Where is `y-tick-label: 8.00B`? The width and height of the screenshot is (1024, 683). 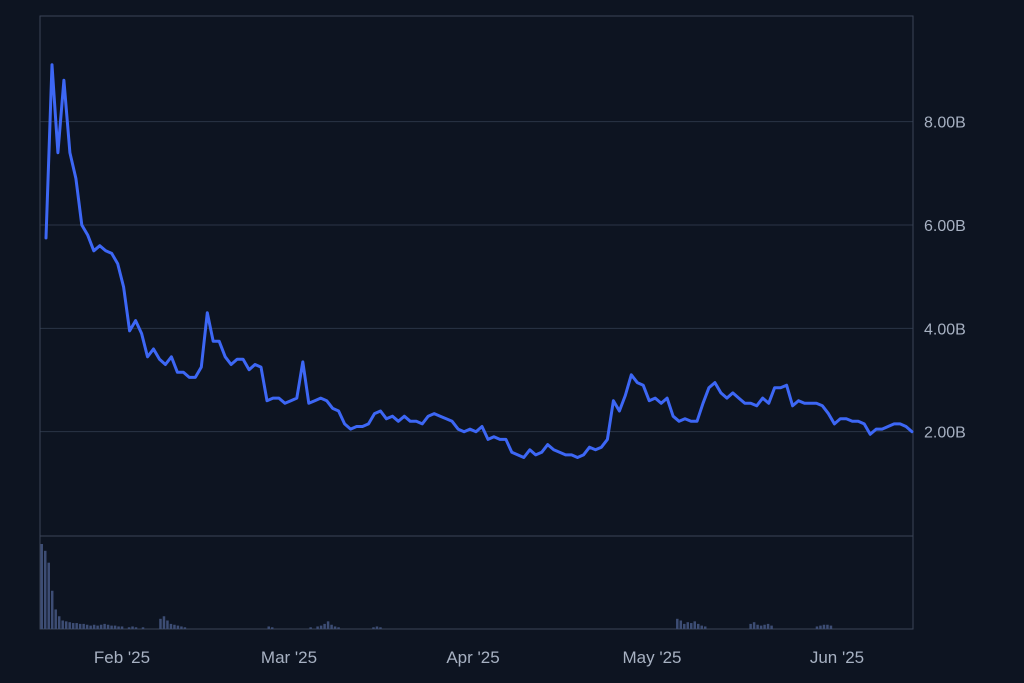
y-tick-label: 8.00B is located at coordinates (945, 123).